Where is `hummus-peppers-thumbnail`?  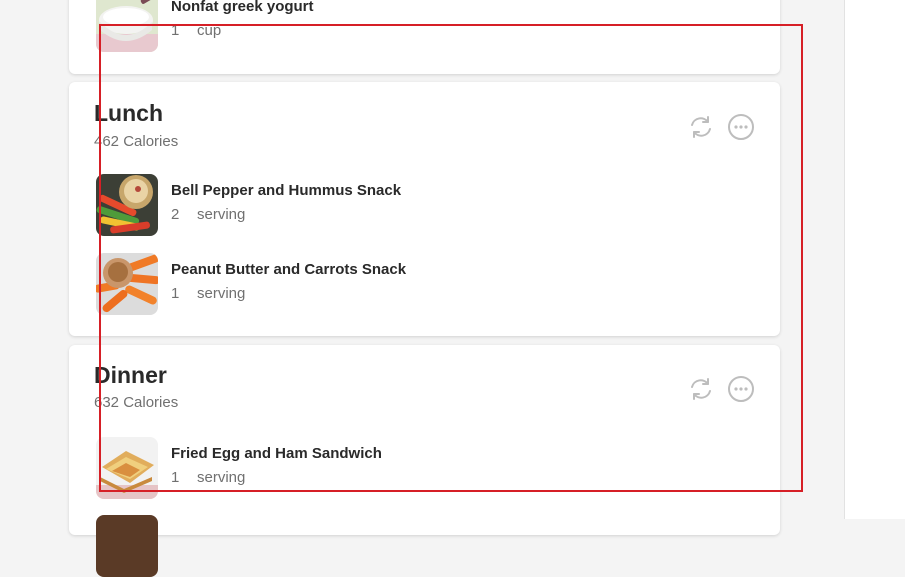 hummus-peppers-thumbnail is located at coordinates (127, 205).